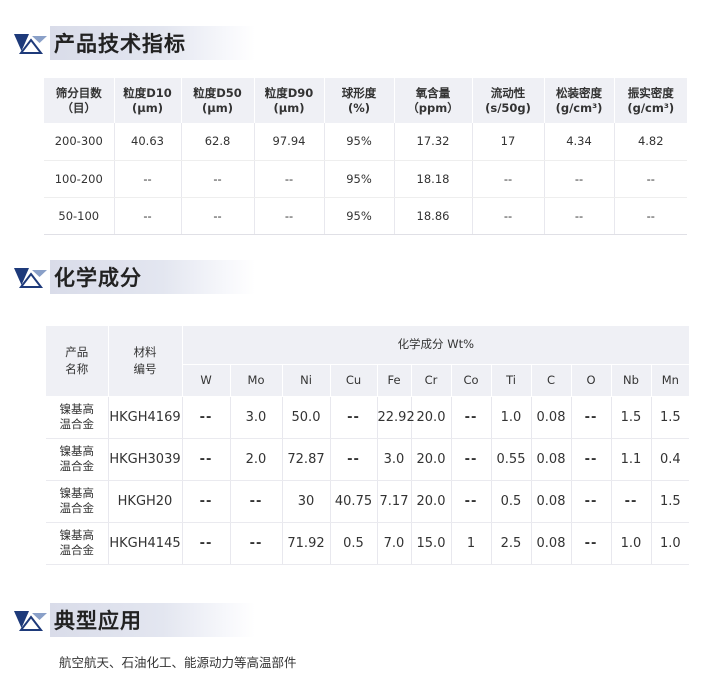  Describe the element at coordinates (148, 142) in the screenshot. I see `table-cell: 40.63` at that location.